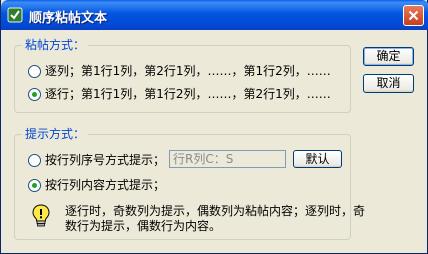 The image size is (428, 254). What do you see at coordinates (34, 185) in the screenshot?
I see `radio-hint-content-button` at bounding box center [34, 185].